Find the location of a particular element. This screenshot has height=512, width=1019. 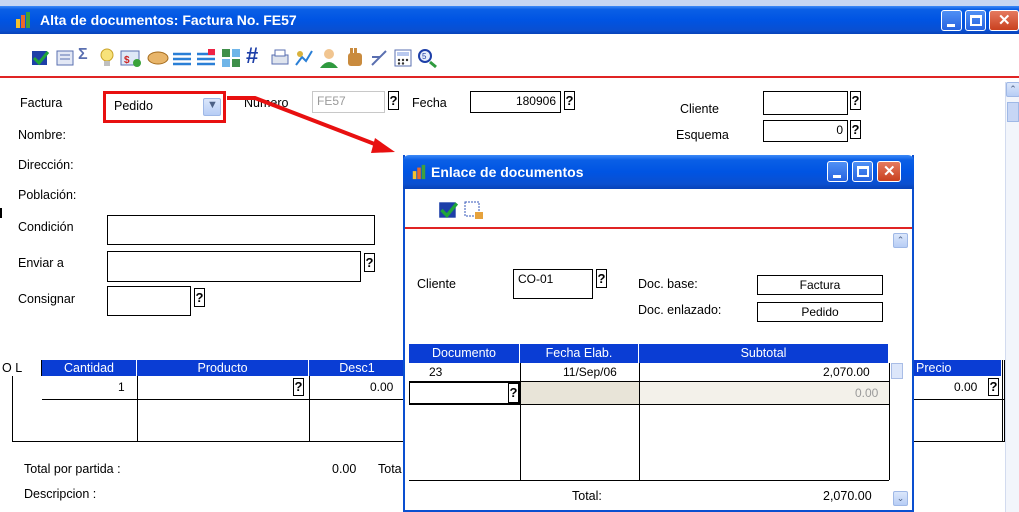

close-button: ✕ is located at coordinates (1004, 20).